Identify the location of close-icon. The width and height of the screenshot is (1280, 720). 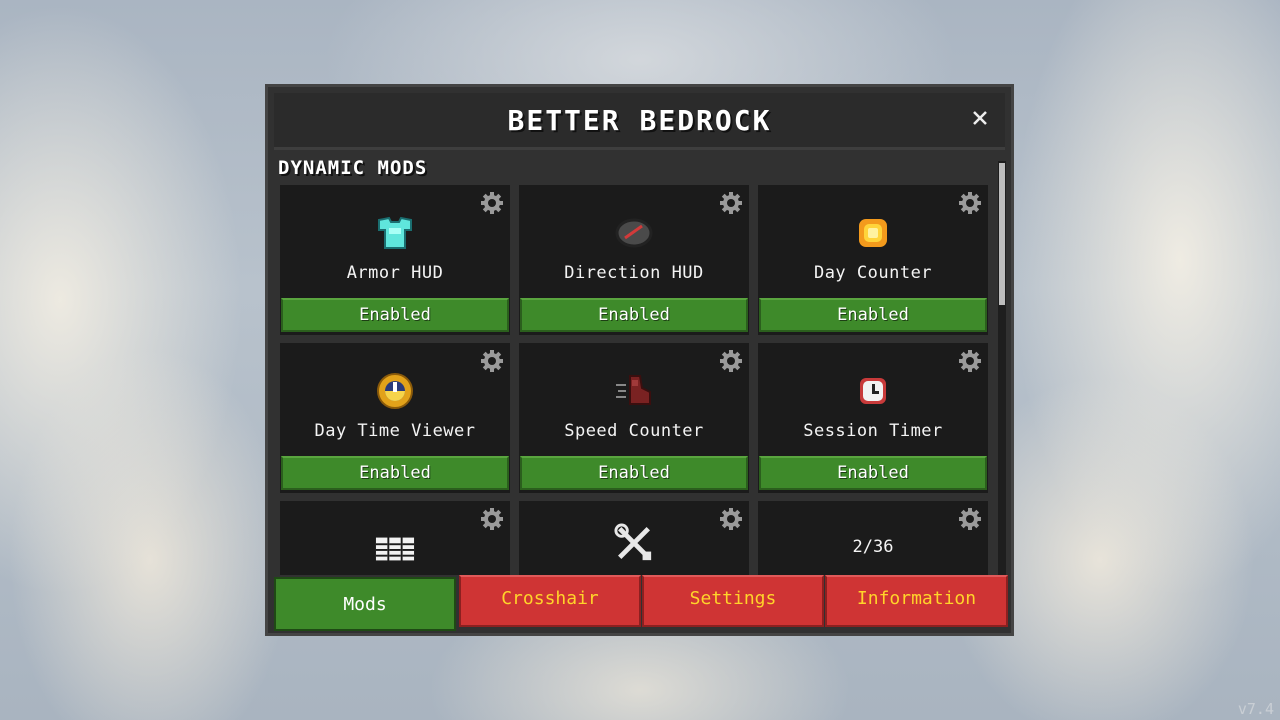
(980, 118).